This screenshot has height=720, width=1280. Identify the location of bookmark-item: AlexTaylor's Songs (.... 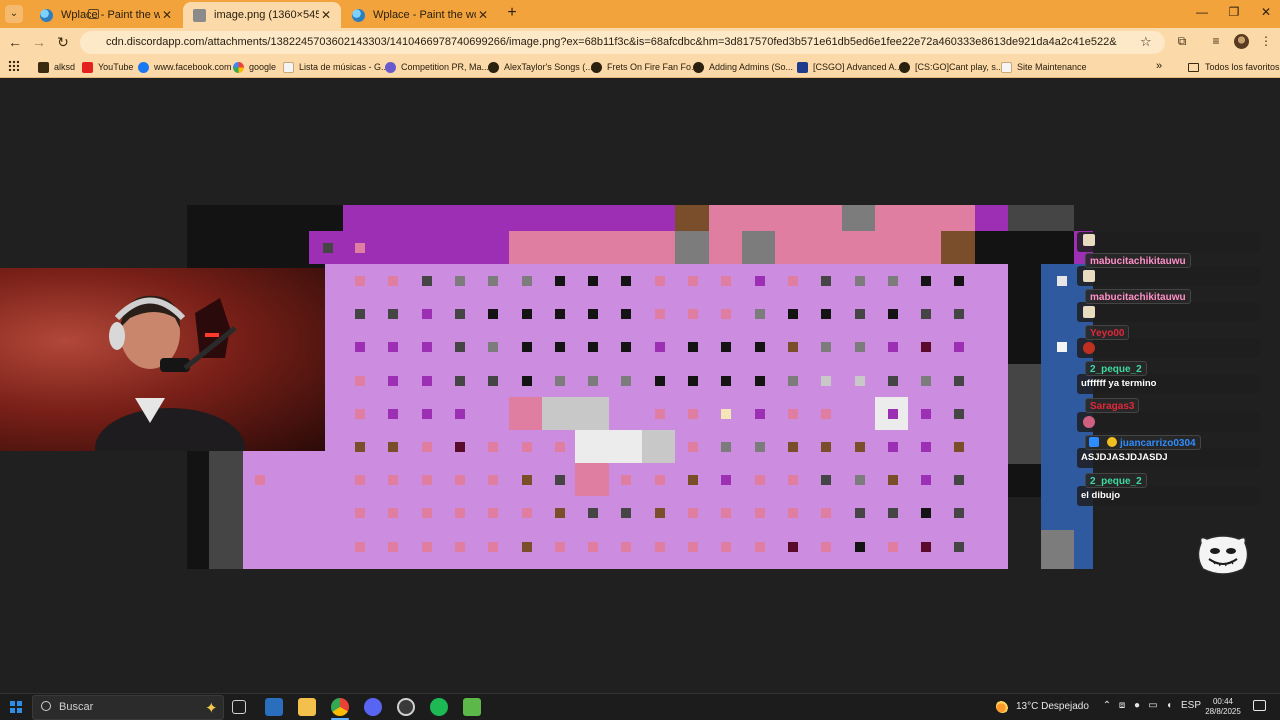
(540, 67).